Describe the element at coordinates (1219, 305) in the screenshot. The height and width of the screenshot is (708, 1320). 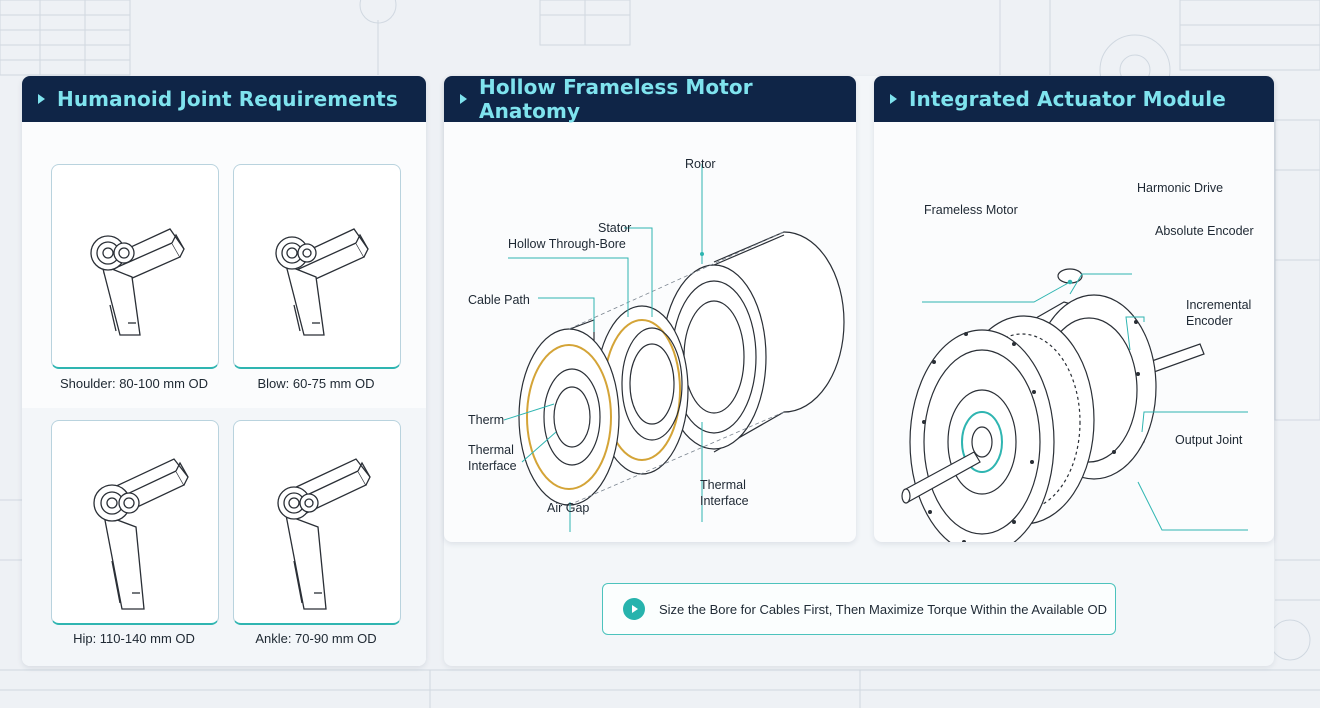
I see `label-line: Incremental` at that location.